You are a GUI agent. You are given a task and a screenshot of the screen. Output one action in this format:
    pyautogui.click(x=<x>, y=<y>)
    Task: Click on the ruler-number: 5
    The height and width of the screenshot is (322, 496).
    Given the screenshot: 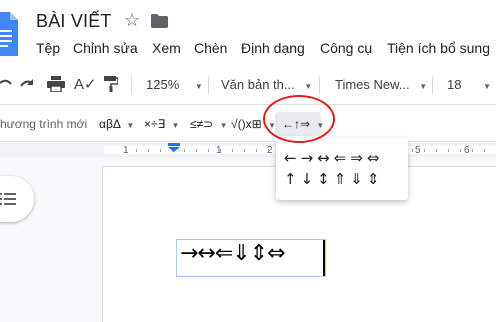 What is the action you would take?
    pyautogui.click(x=418, y=150)
    